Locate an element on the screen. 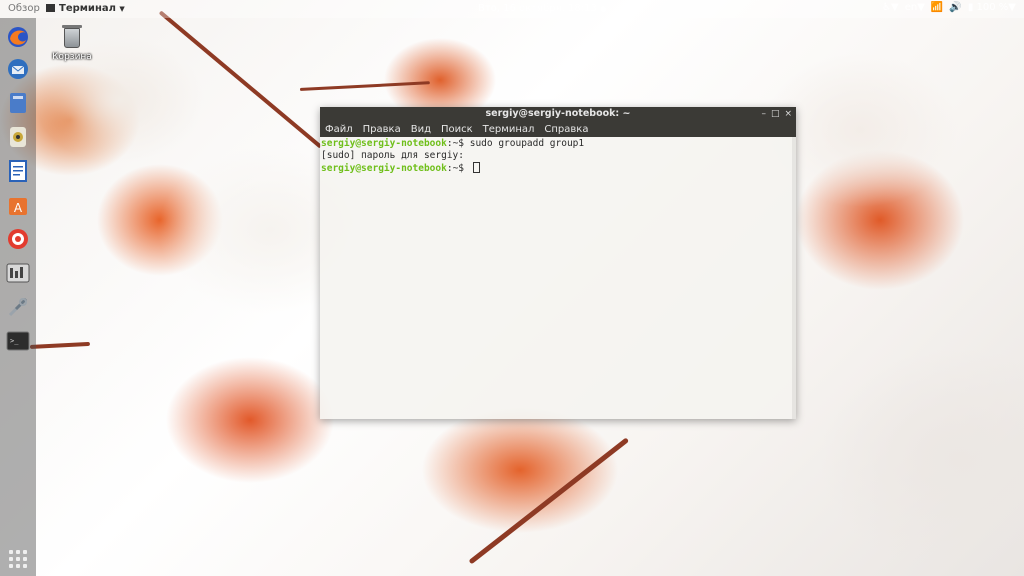 The height and width of the screenshot is (576, 1024). launcher-dock: A >_ is located at coordinates (18, 297).